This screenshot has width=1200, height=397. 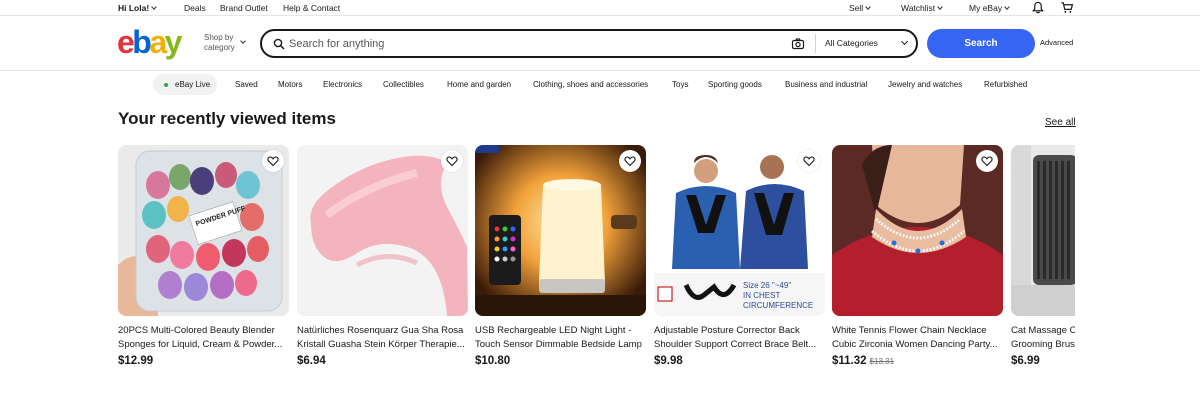 What do you see at coordinates (680, 84) in the screenshot?
I see `nav-link-toys: Toys` at bounding box center [680, 84].